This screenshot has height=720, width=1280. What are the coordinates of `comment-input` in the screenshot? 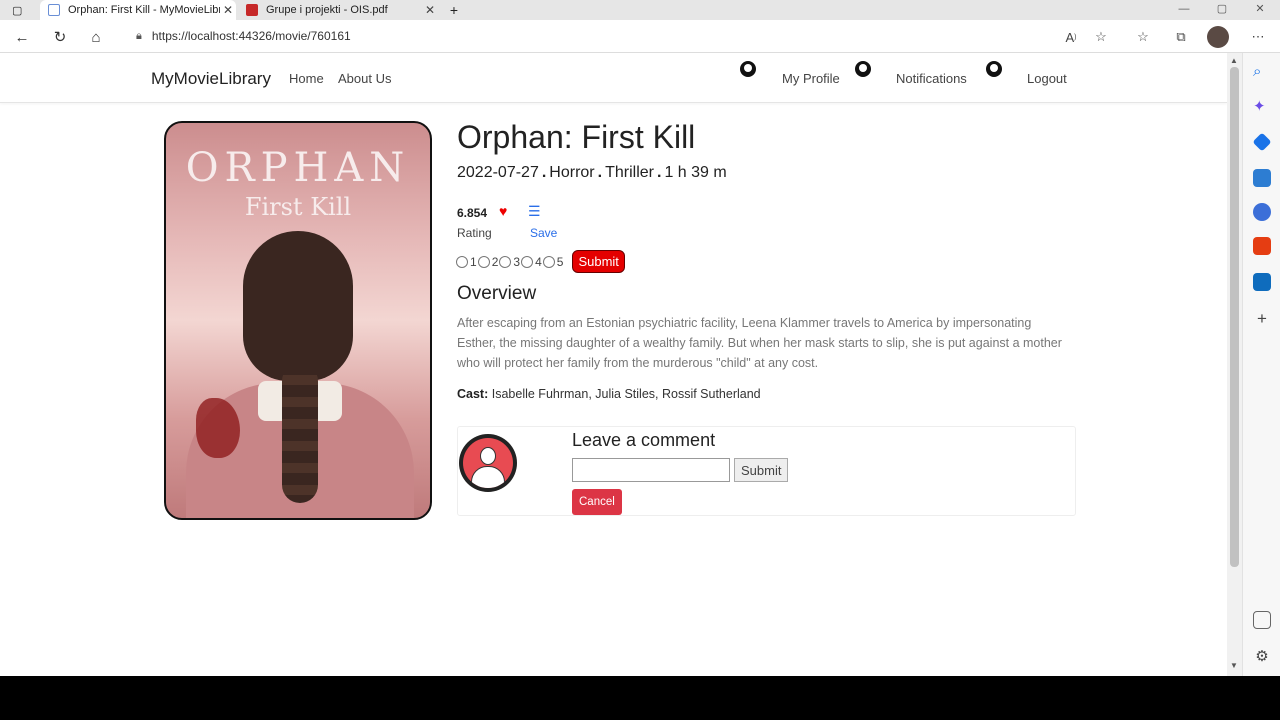 It's located at (651, 470).